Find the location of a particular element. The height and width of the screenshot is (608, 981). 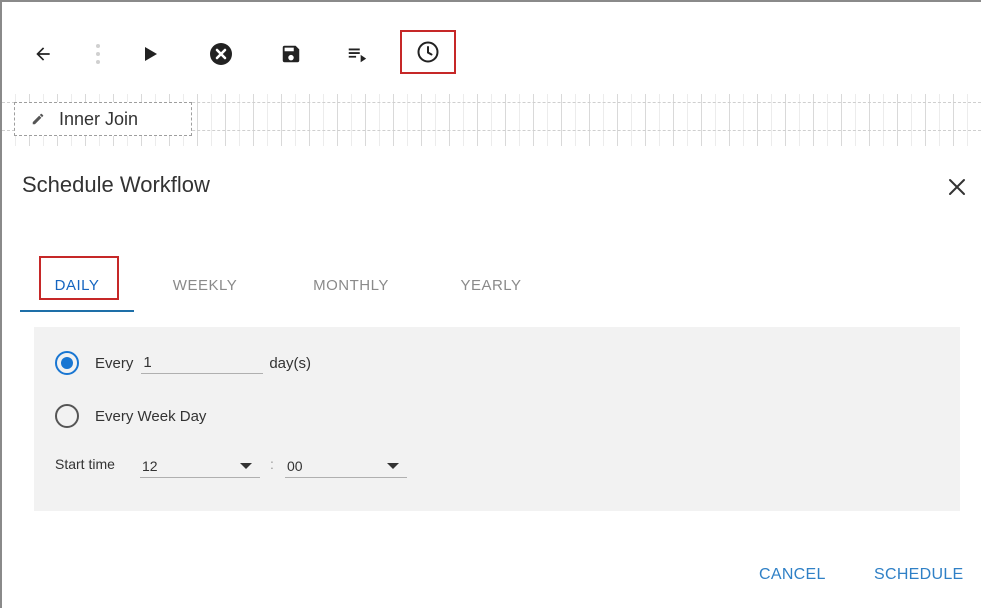

play-icon is located at coordinates (151, 54).